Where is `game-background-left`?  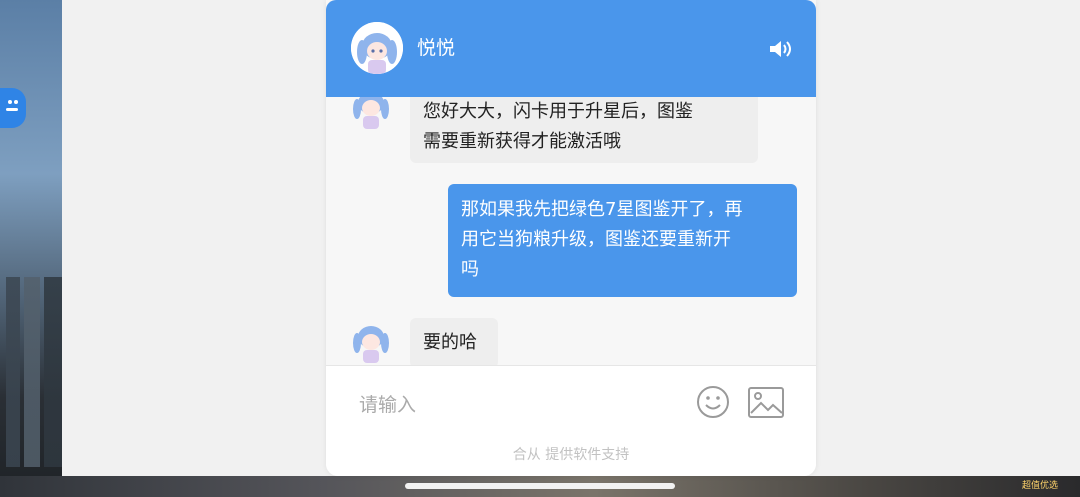
game-background-left is located at coordinates (31, 248).